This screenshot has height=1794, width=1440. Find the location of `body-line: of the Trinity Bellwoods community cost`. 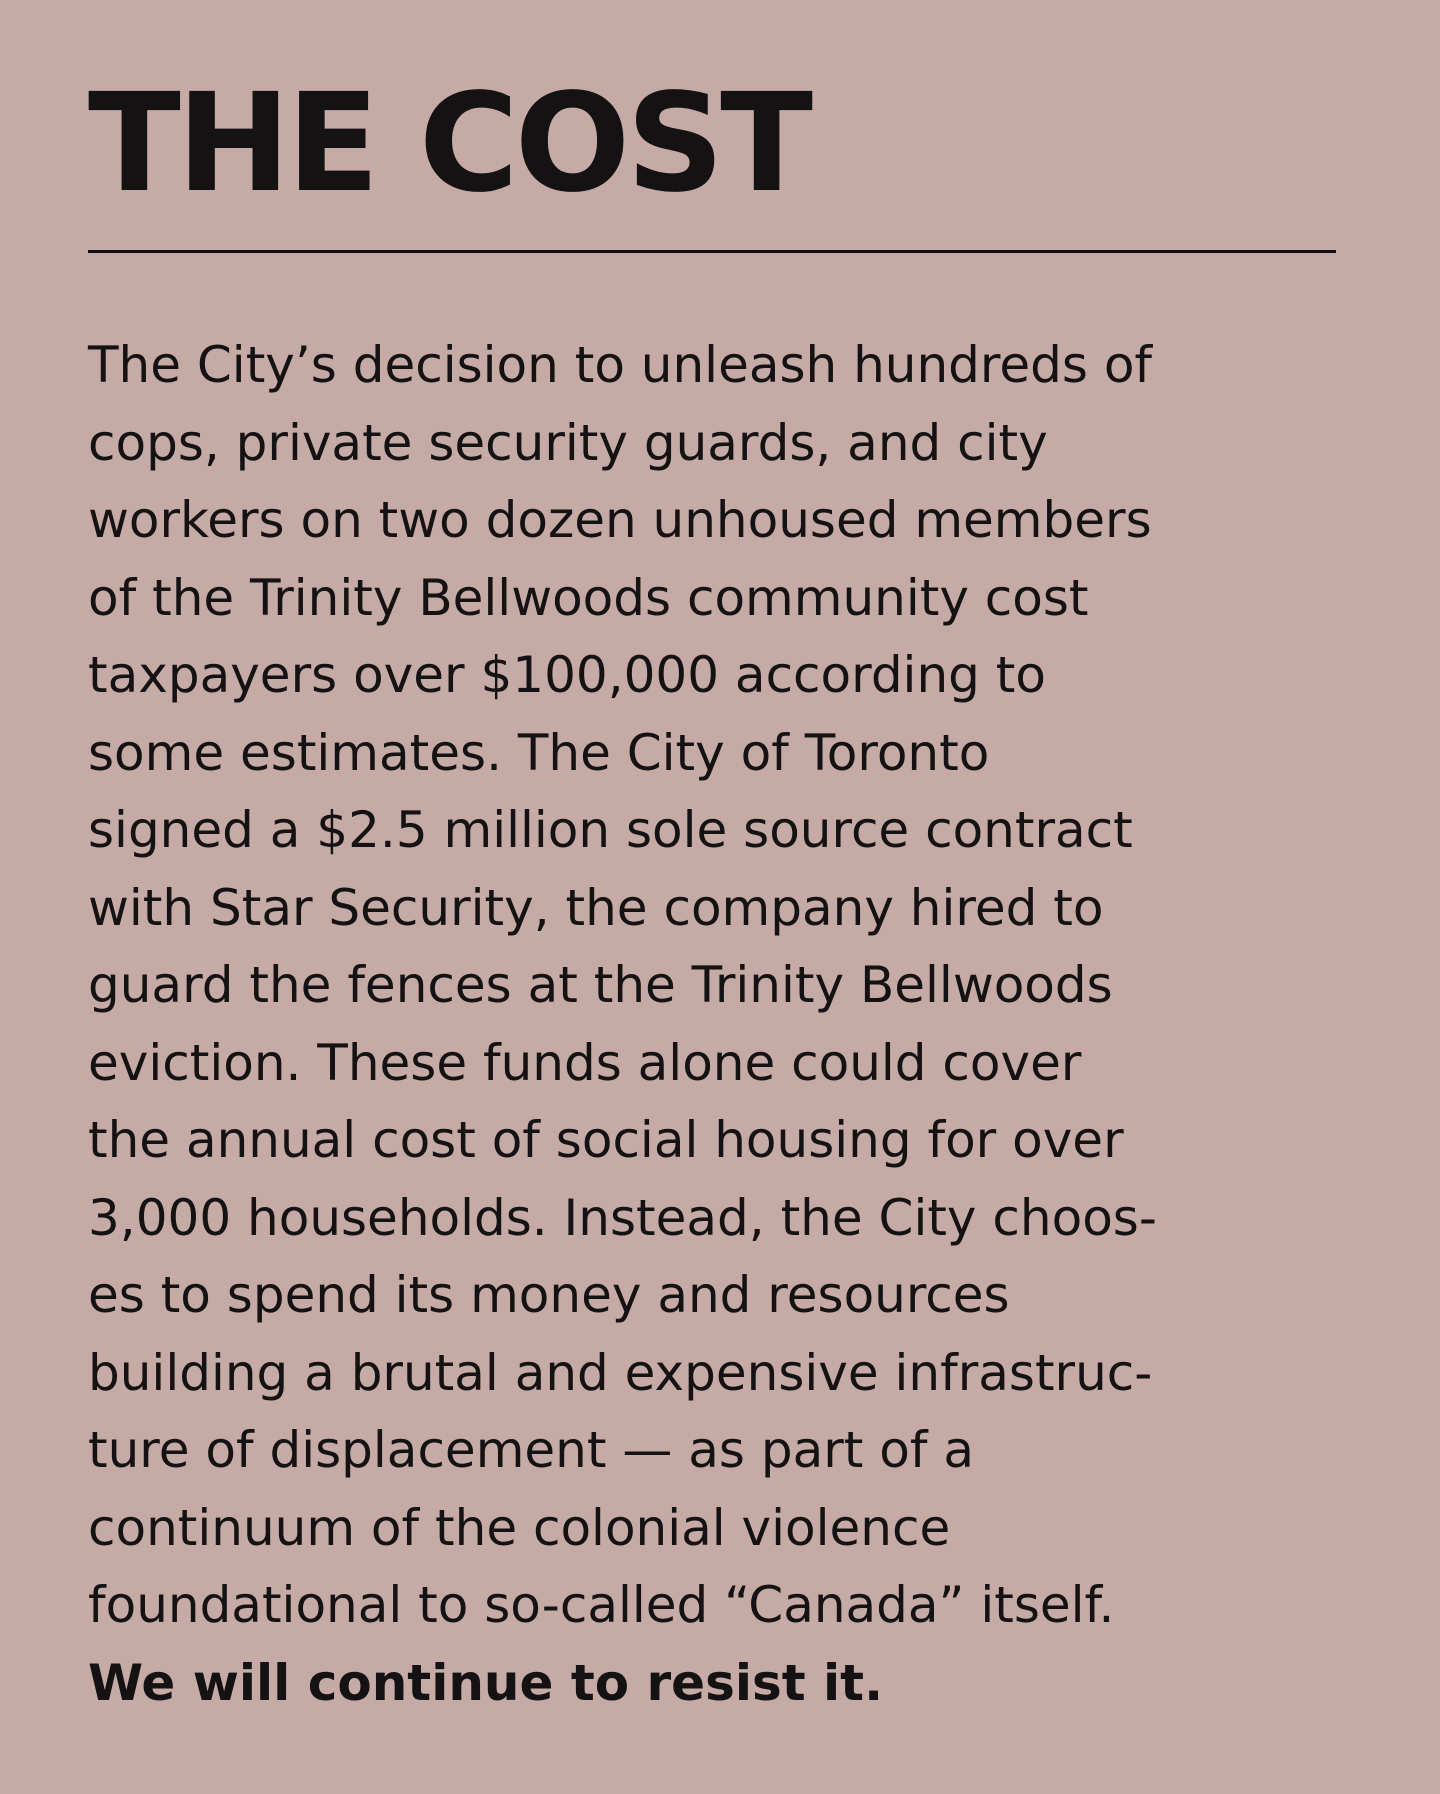

body-line: of the Trinity Bellwoods community cost is located at coordinates (588, 597).